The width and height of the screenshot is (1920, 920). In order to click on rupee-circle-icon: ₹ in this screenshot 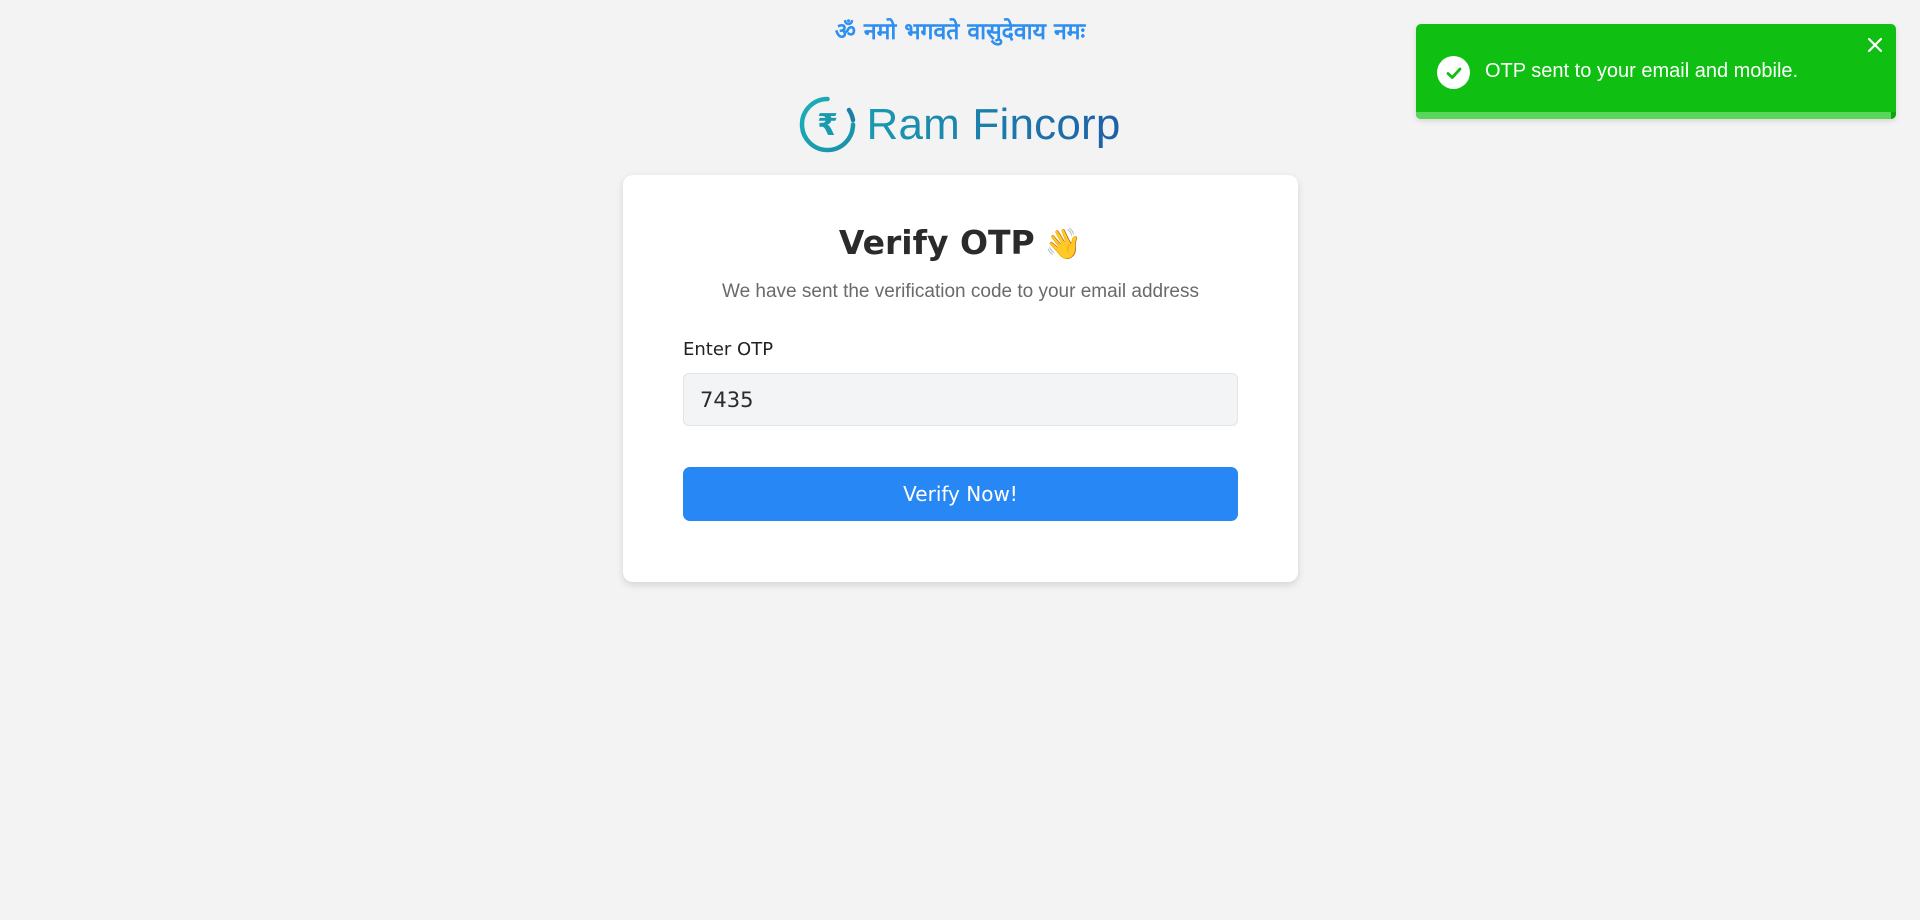, I will do `click(828, 124)`.